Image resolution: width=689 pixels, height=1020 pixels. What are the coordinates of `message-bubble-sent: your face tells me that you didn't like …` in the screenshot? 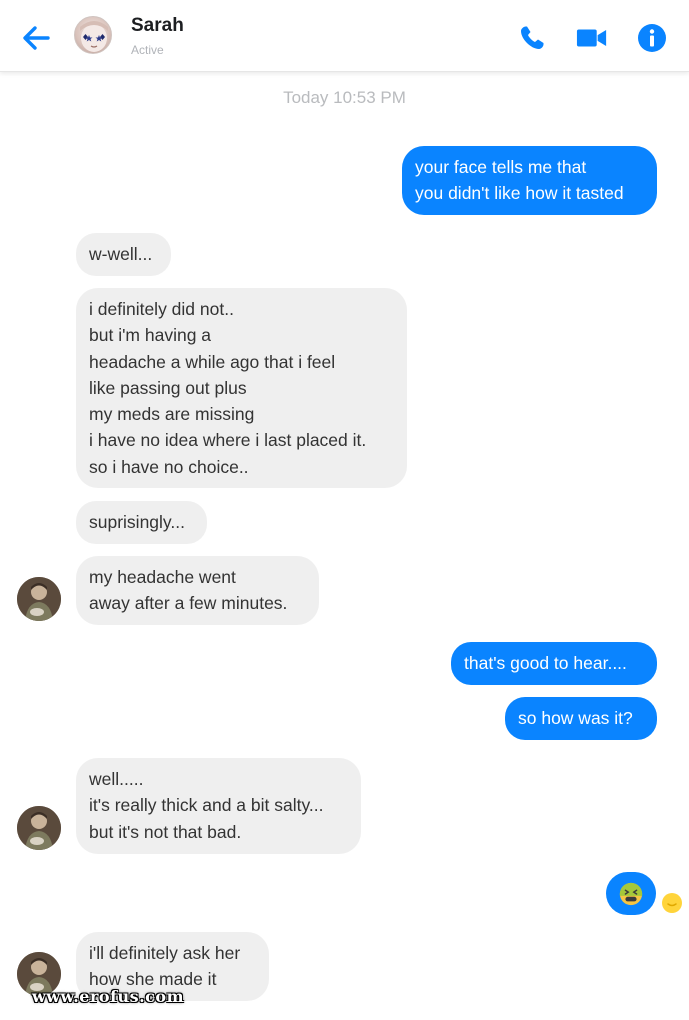 It's located at (529, 180).